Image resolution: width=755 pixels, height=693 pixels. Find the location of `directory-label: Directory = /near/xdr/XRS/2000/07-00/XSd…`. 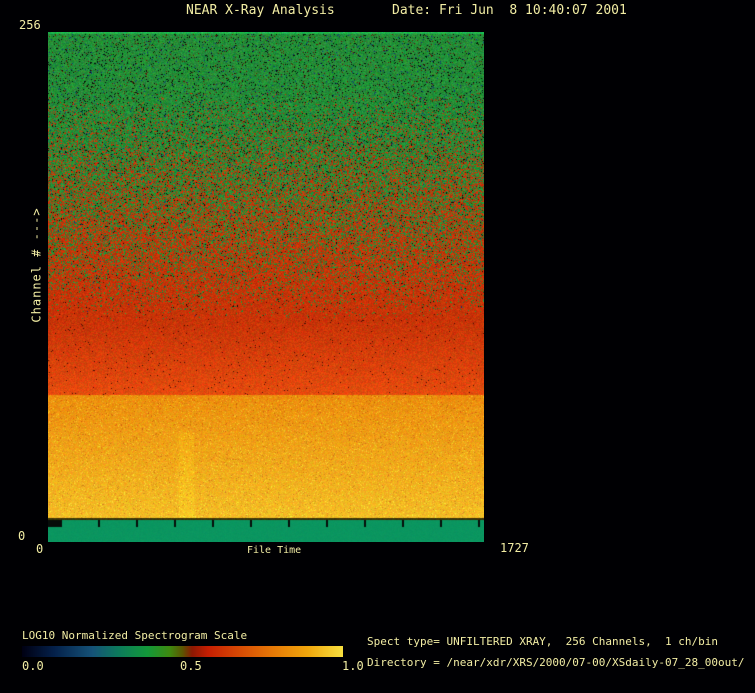

directory-label: Directory = /near/xdr/XRS/2000/07-00/XSd… is located at coordinates (556, 662).